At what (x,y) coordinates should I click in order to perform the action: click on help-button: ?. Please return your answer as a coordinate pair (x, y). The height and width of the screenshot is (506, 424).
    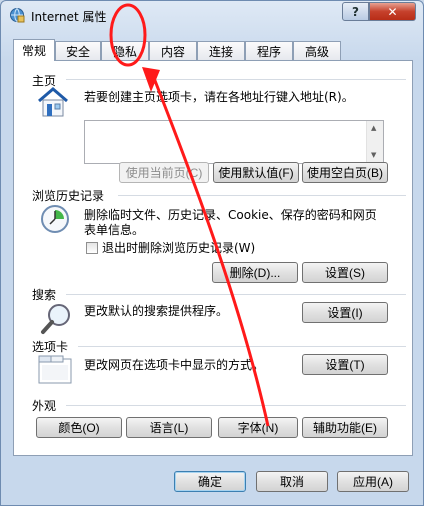
    Looking at the image, I should click on (355, 11).